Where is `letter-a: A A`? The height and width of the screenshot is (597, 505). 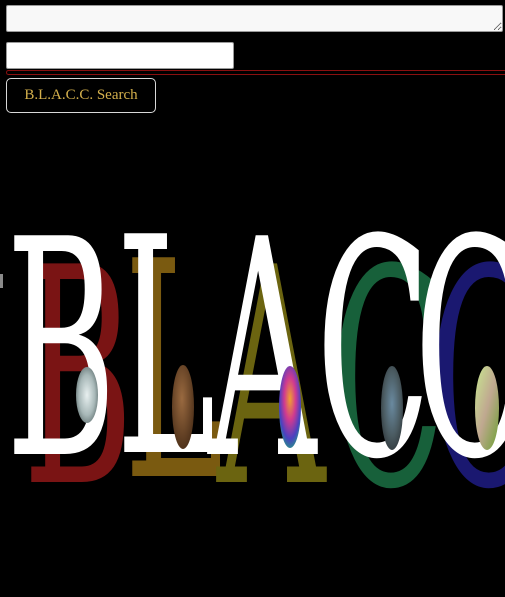
letter-a: A A is located at coordinates (267, 360).